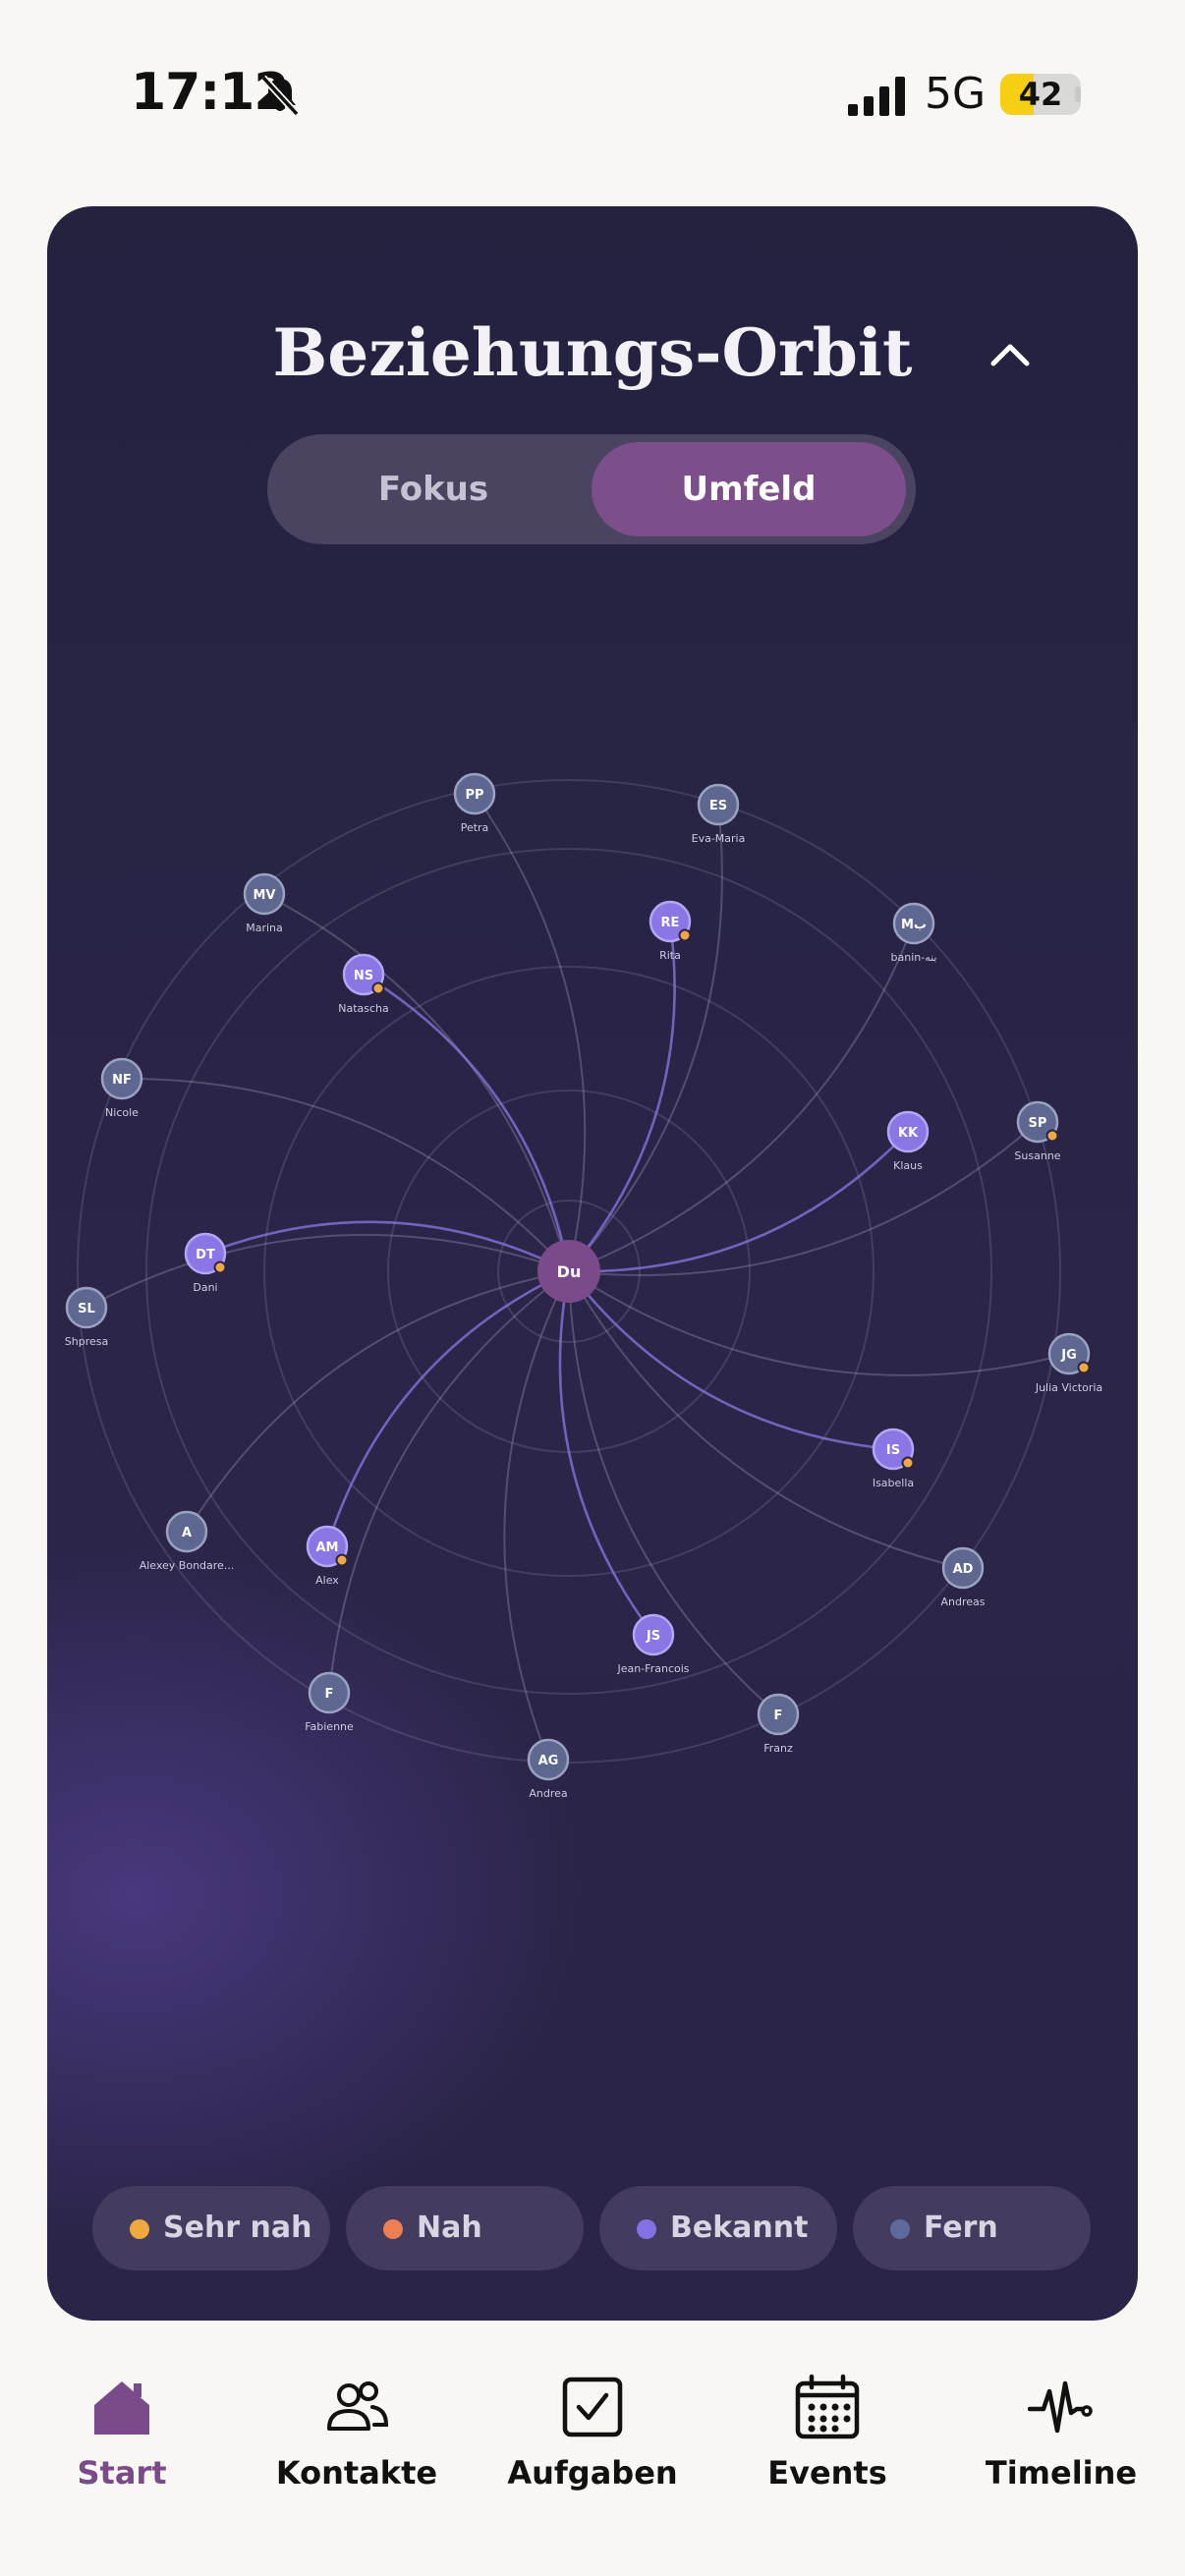 The width and height of the screenshot is (1185, 2576). What do you see at coordinates (1069, 1387) in the screenshot?
I see `contact-name: Julia Victoria` at bounding box center [1069, 1387].